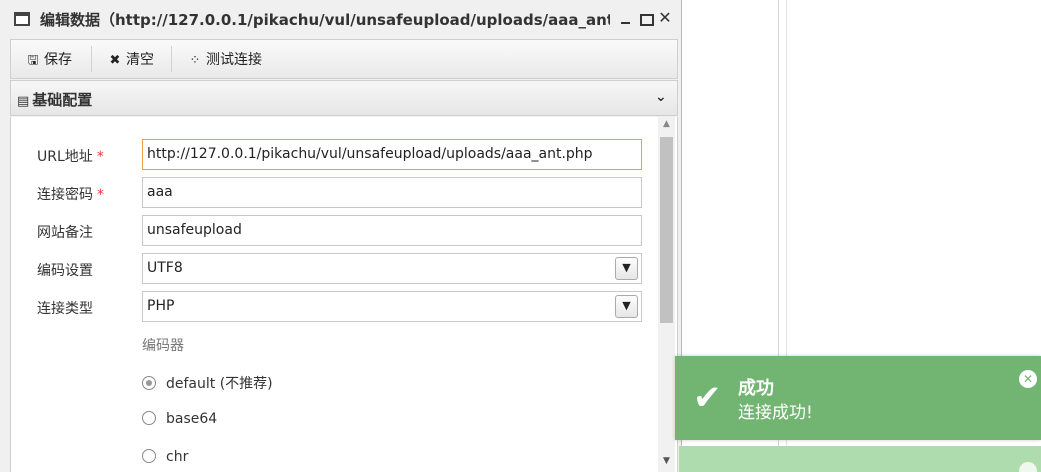  I want to click on save-button: 🖫 保存, so click(48, 59).